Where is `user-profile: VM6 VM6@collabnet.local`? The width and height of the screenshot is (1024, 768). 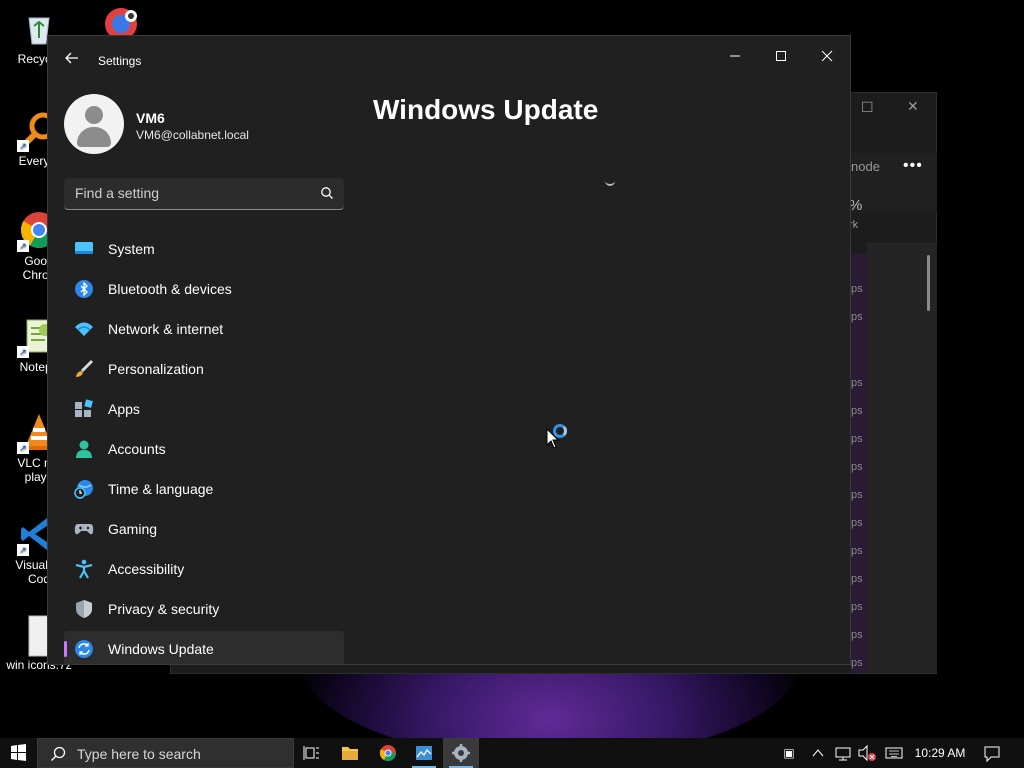
user-profile: VM6 VM6@collabnet.local is located at coordinates (214, 126).